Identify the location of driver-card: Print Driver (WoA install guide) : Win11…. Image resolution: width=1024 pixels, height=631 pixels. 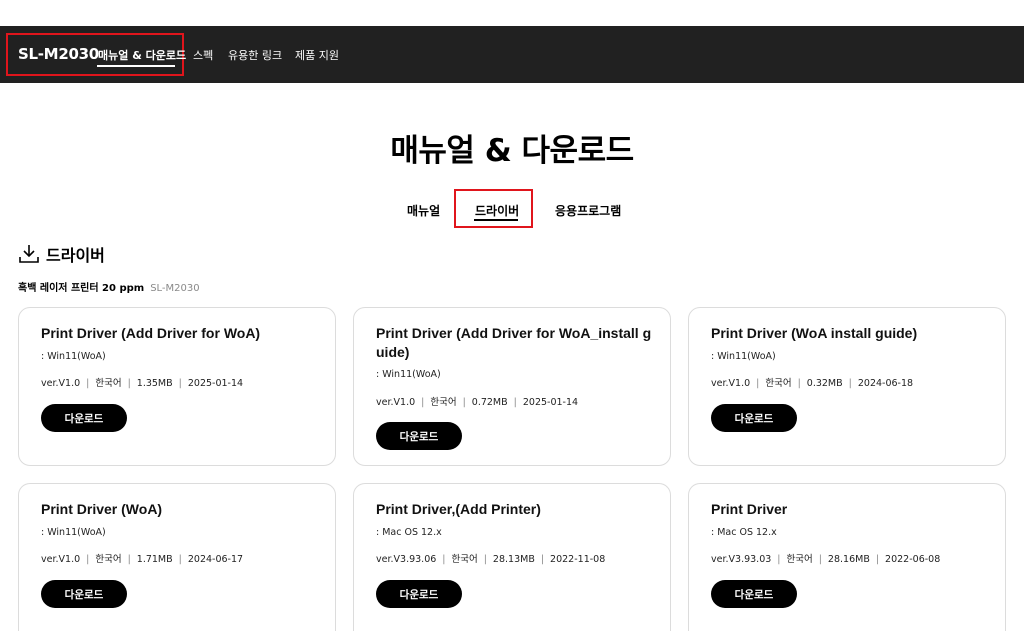
(847, 386).